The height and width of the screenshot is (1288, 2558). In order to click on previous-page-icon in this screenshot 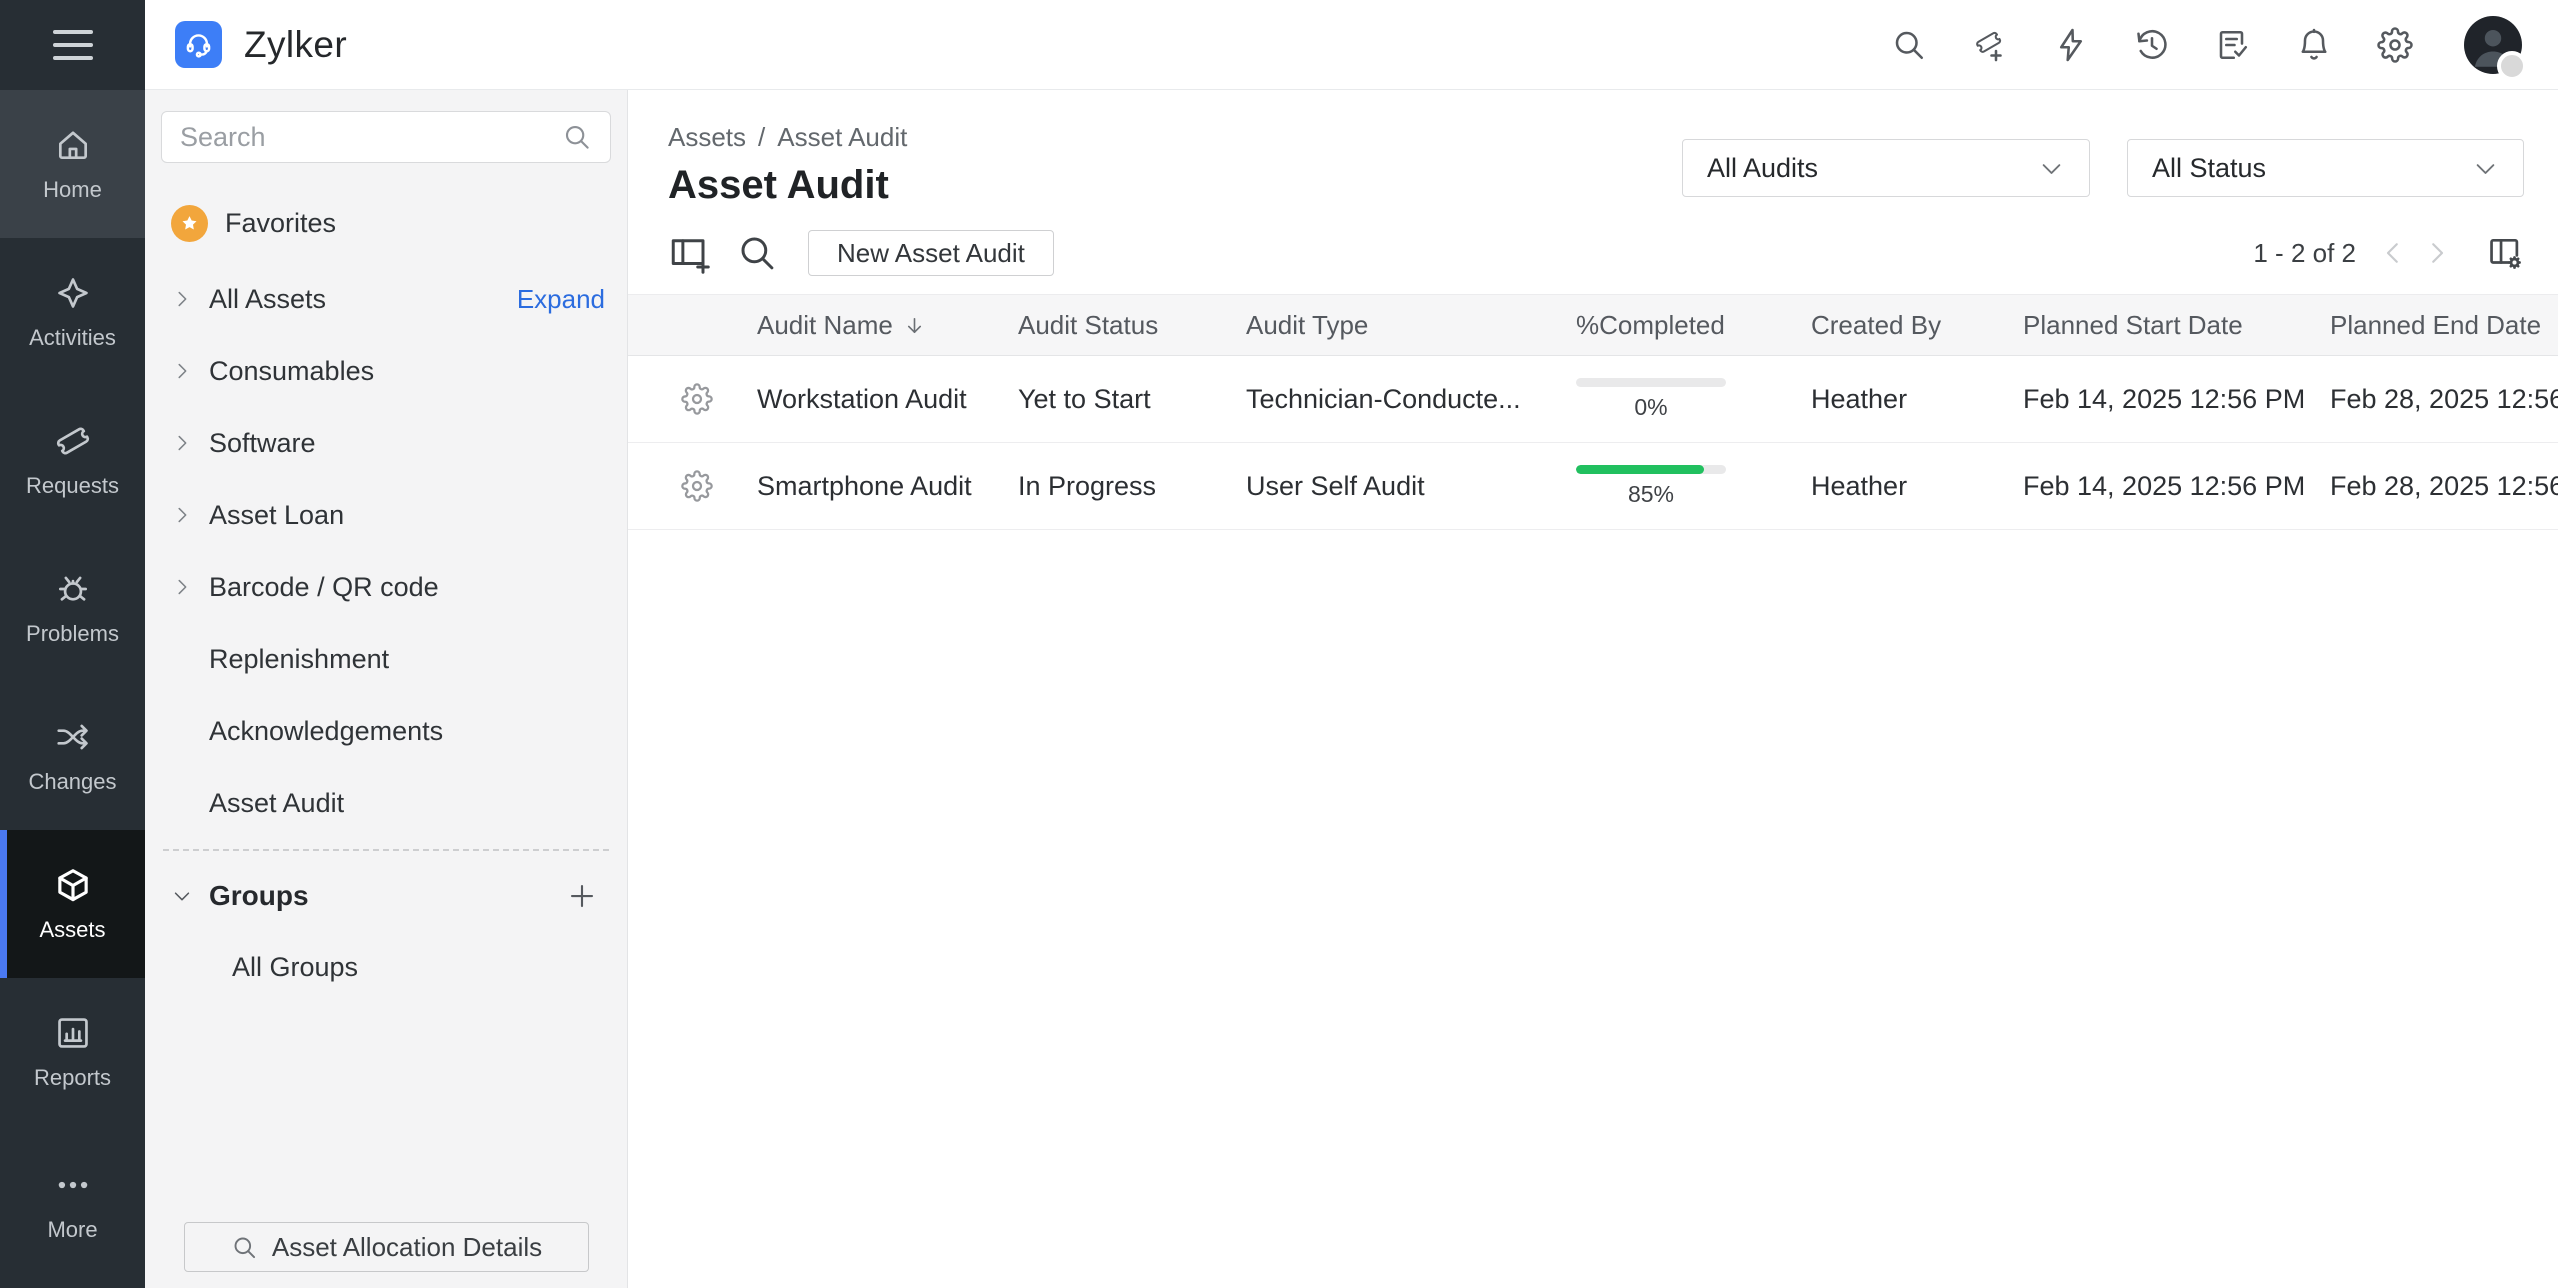, I will do `click(2393, 253)`.